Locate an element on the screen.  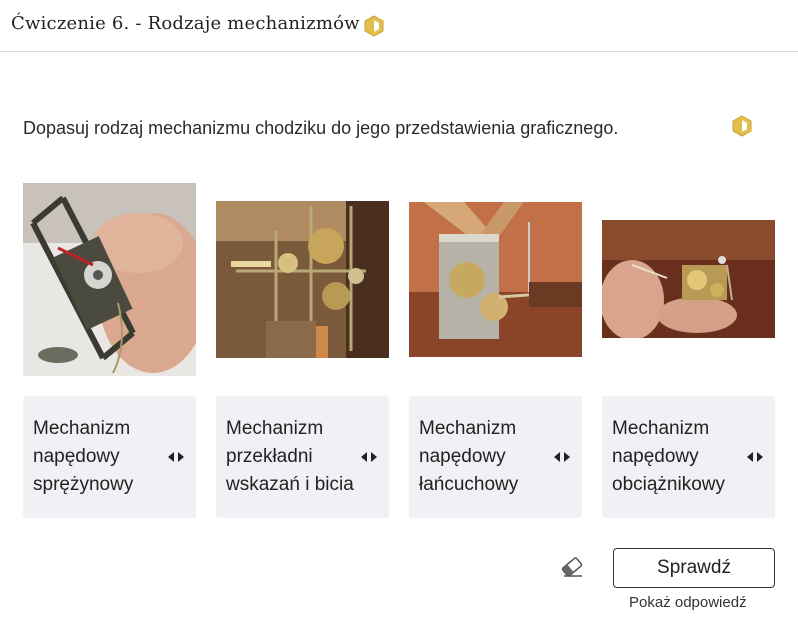
answer-card-weight: Mechanizm napędowy obciążnikowy is located at coordinates (688, 457).